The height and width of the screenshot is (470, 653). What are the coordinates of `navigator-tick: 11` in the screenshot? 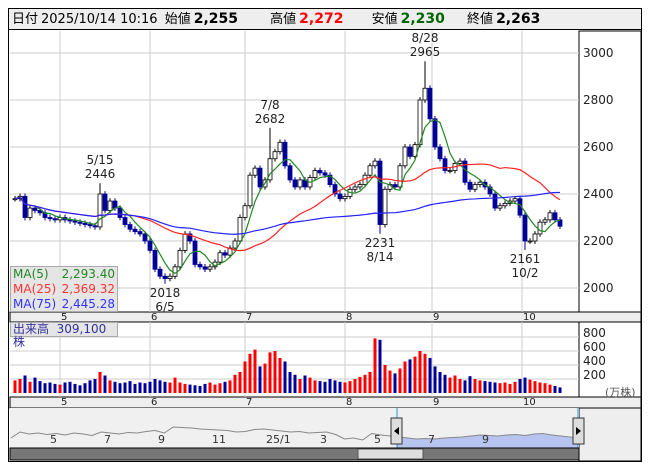 It's located at (219, 439).